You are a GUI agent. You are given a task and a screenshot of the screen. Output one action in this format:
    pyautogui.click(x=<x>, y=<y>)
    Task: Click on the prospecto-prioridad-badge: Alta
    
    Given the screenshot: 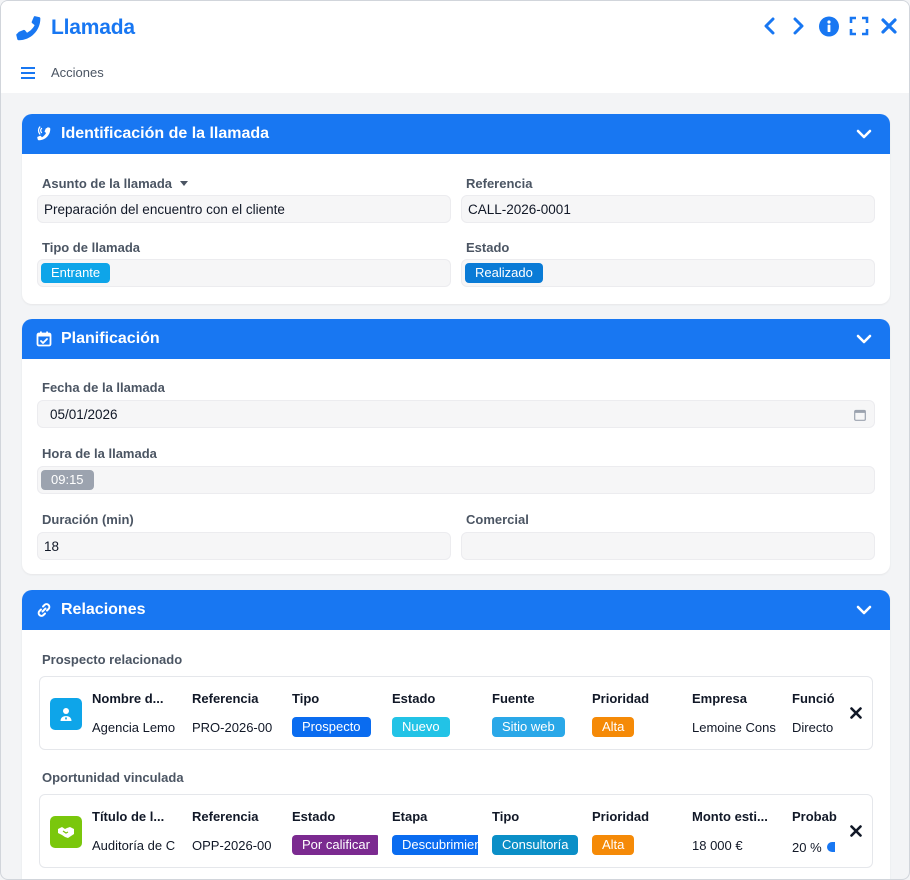 What is the action you would take?
    pyautogui.click(x=613, y=727)
    